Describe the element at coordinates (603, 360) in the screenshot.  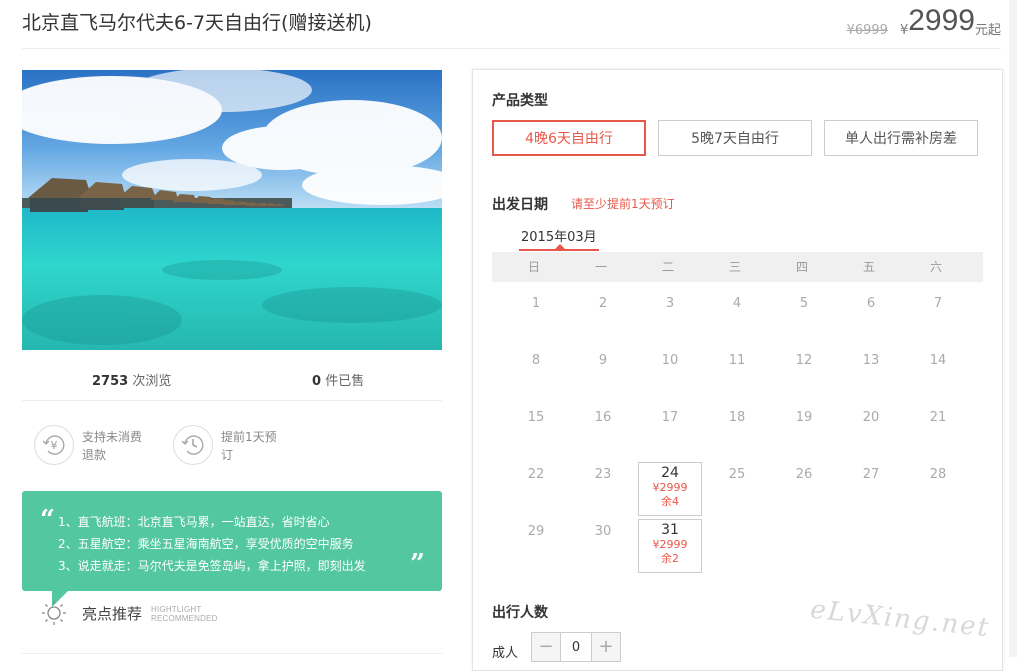
I see `calendar-day: 9` at that location.